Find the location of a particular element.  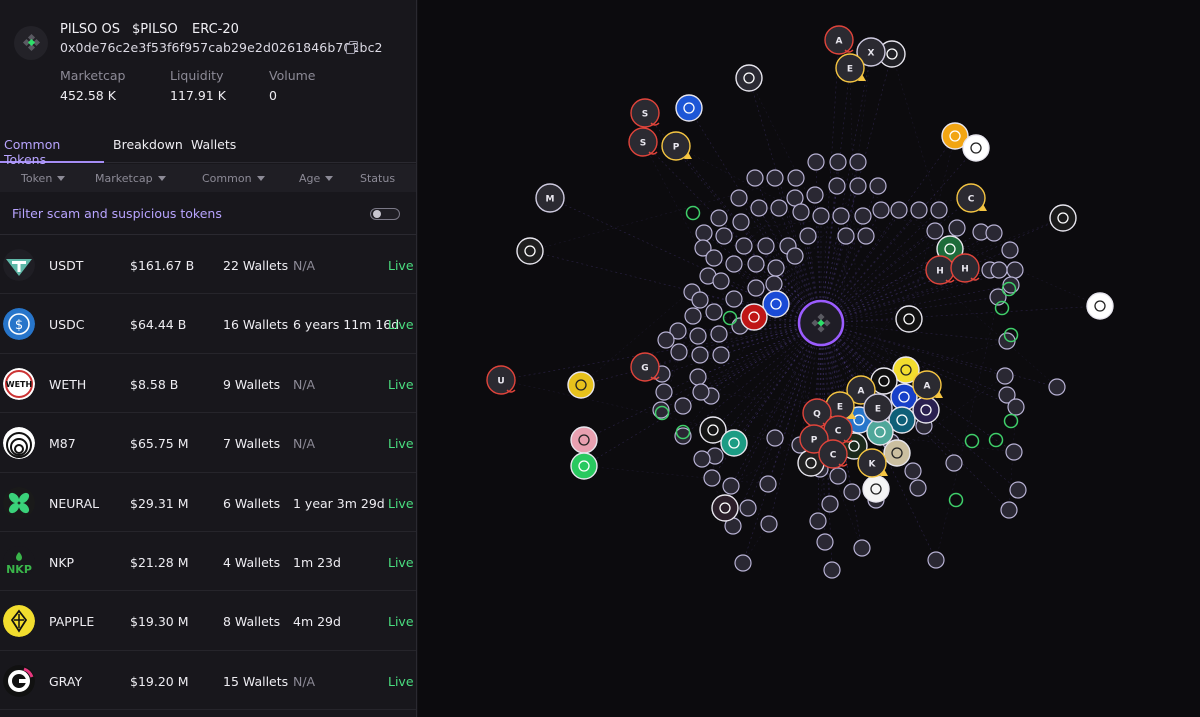

token-node: M is located at coordinates (550, 198).